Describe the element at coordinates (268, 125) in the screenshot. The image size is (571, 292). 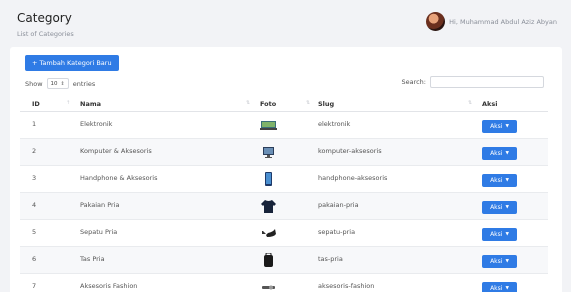
I see `laptop-icon` at that location.